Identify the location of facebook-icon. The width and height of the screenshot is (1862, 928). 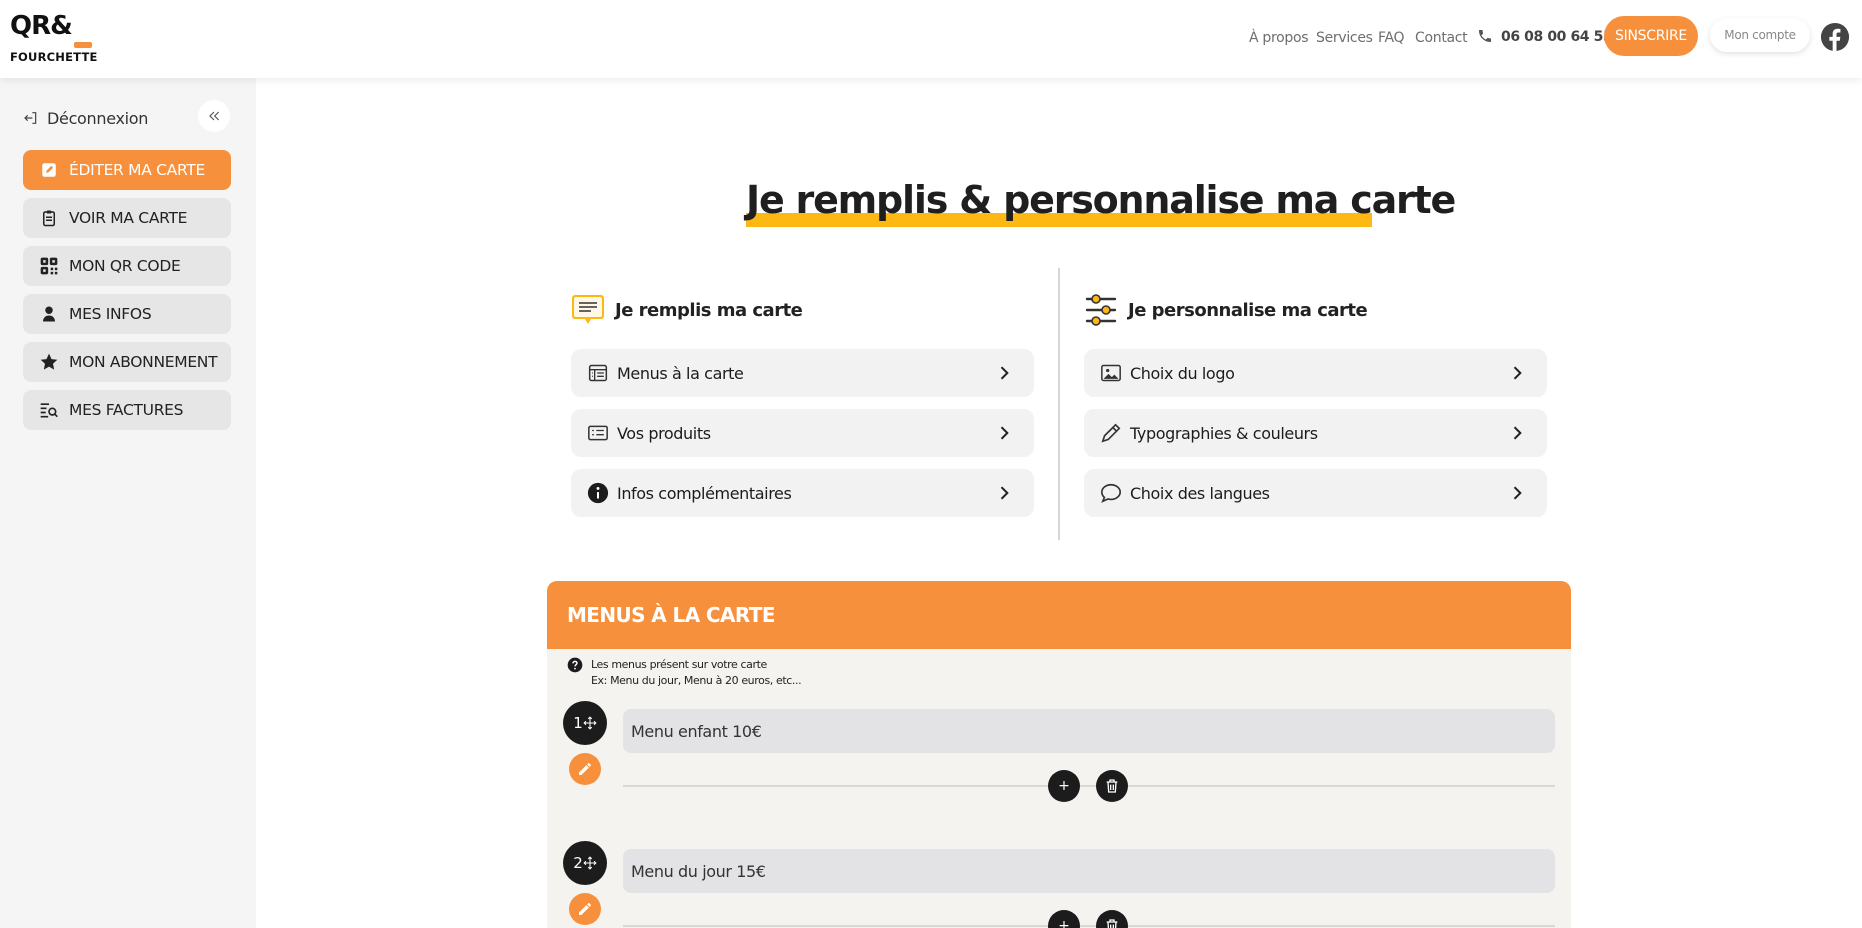
(1835, 37).